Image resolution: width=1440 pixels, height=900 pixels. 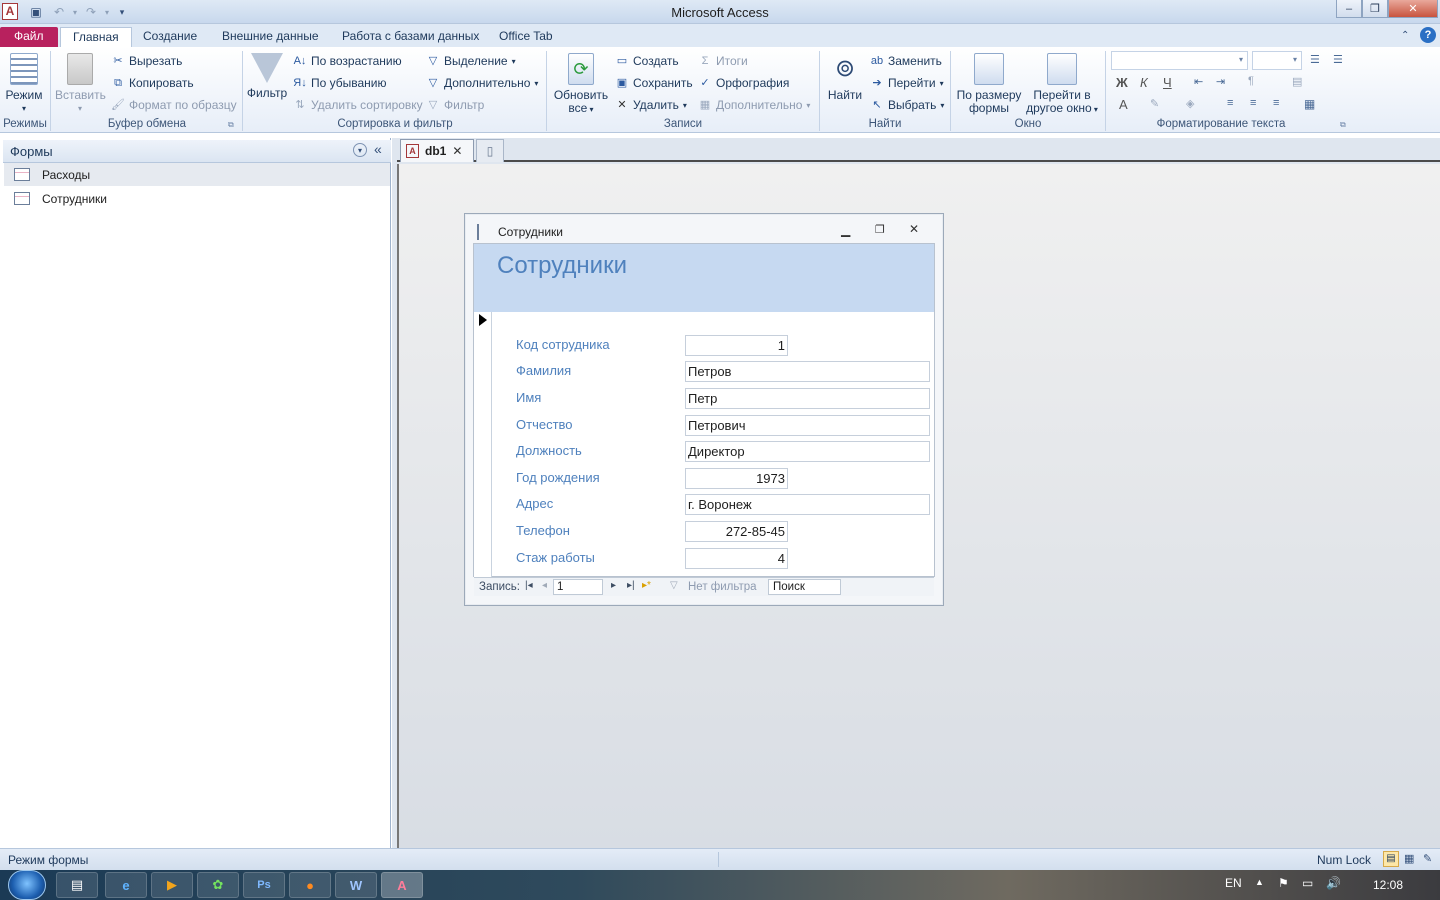 I want to click on design-view-icon: ✎, so click(x=1427, y=858).